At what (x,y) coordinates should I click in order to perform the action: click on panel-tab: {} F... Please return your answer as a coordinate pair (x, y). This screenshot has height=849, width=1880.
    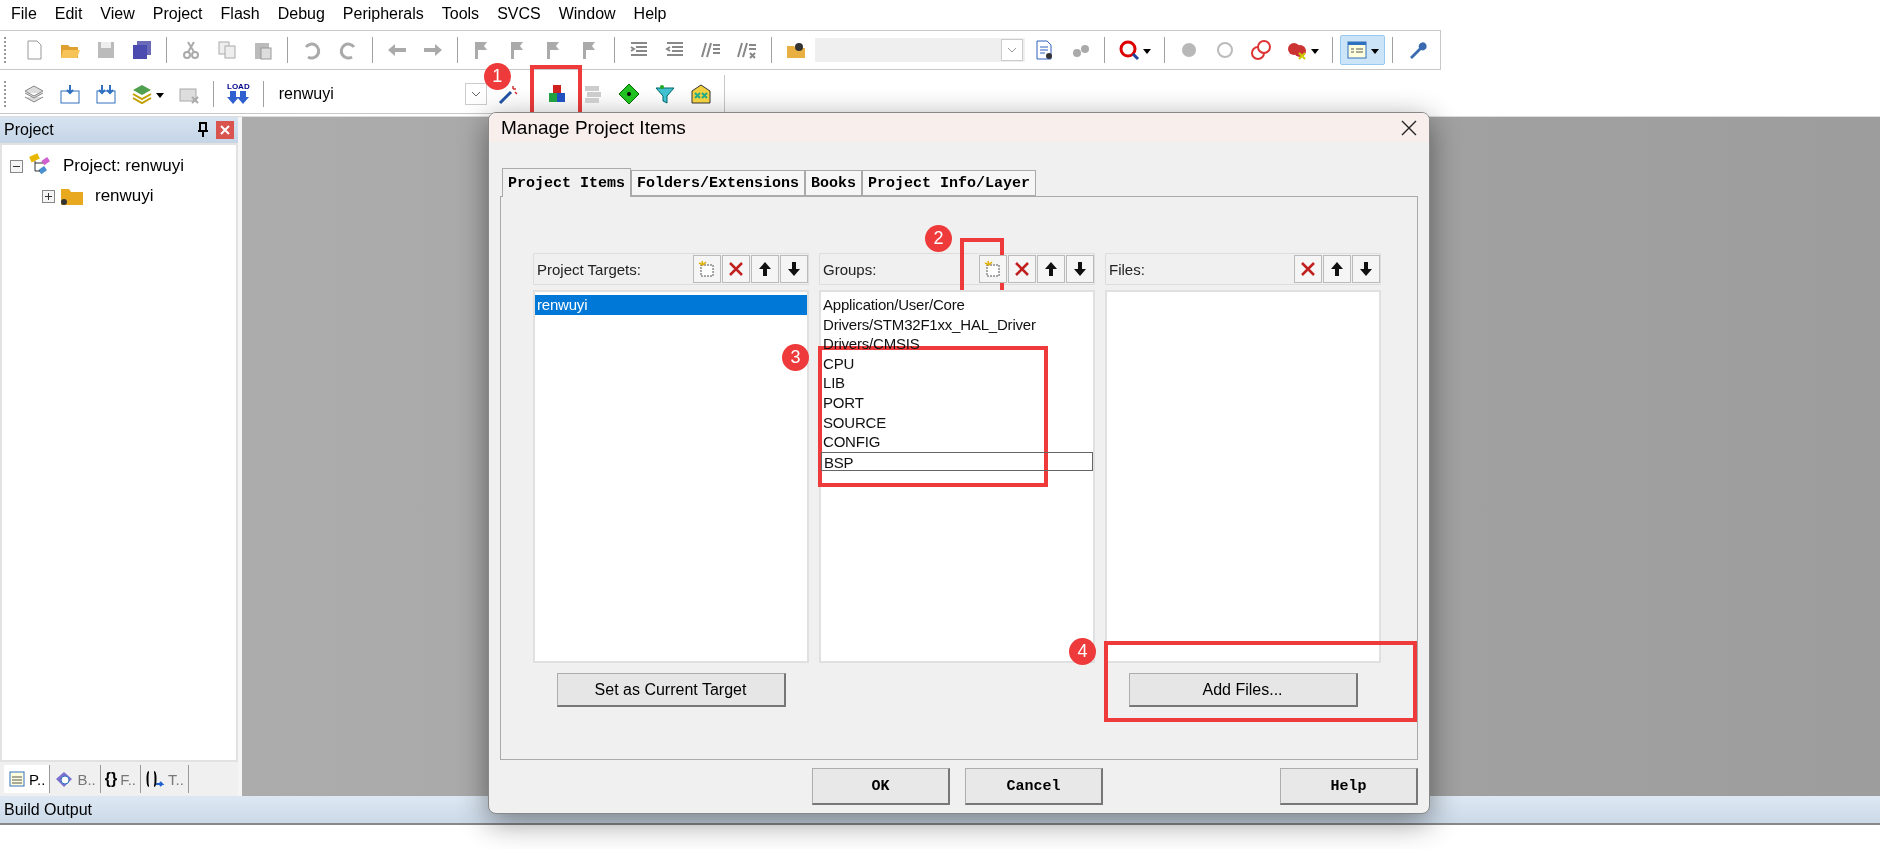
    Looking at the image, I should click on (121, 779).